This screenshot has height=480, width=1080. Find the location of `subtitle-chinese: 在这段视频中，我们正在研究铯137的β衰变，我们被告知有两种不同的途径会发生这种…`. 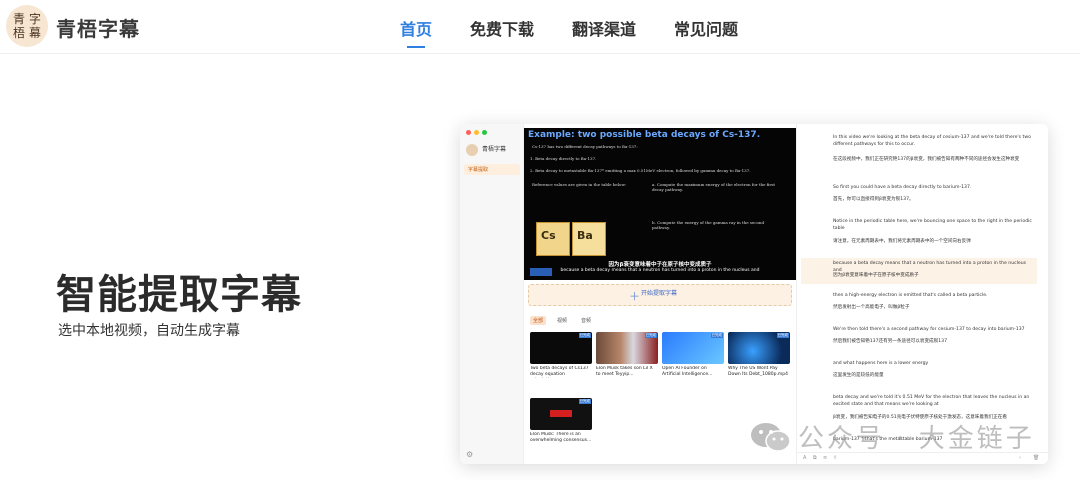

subtitle-chinese: 在这段视频中，我们正在研究铯137的β衰变，我们被告知有两种不同的途径会发生这种… is located at coordinates (926, 159).